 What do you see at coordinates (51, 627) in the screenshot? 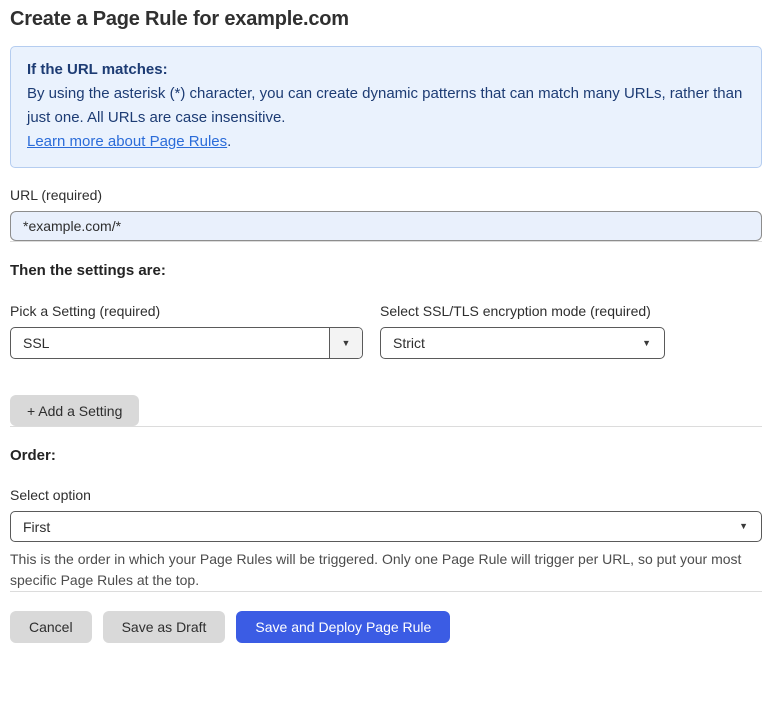
I see `cancel-button: Cancel` at bounding box center [51, 627].